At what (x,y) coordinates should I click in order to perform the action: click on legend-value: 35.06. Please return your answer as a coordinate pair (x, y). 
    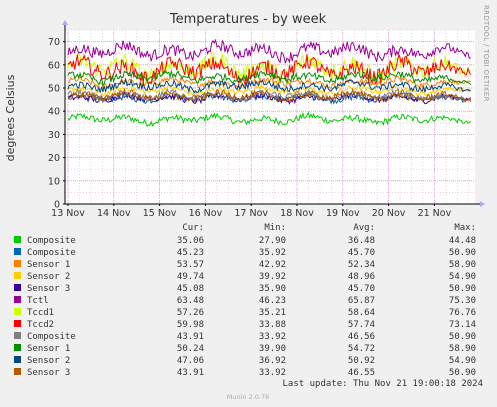
    Looking at the image, I should click on (190, 241).